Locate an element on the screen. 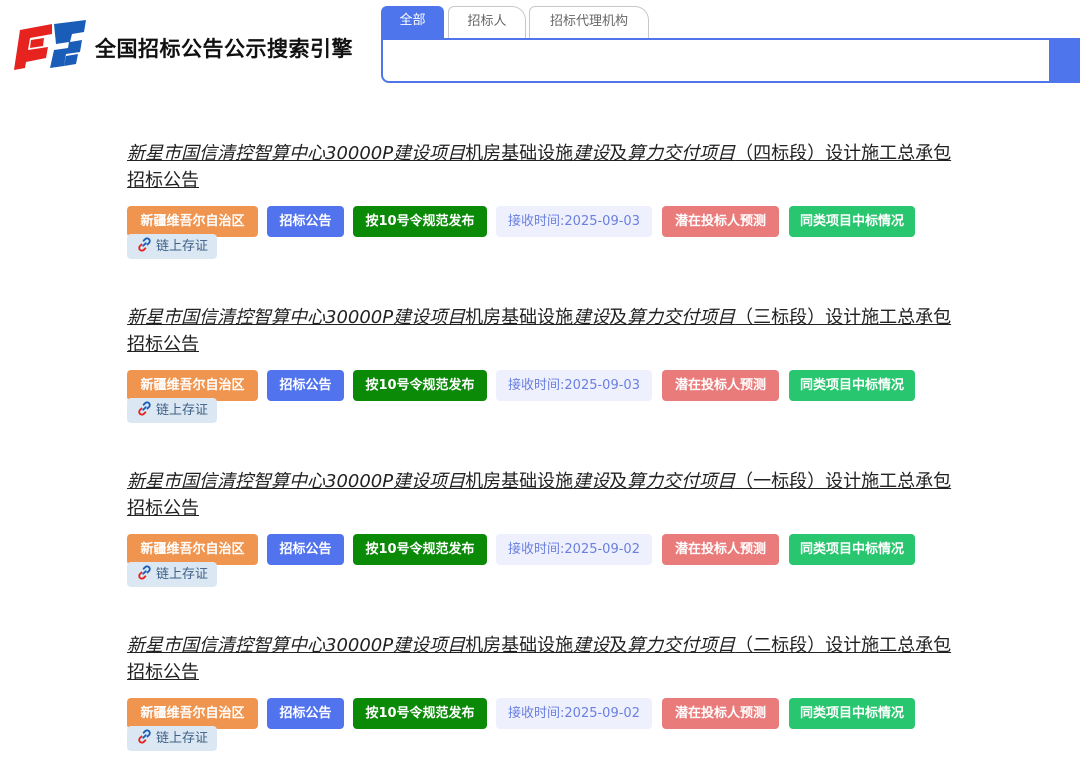 This screenshot has height=762, width=1080. search-input is located at coordinates (713, 61).